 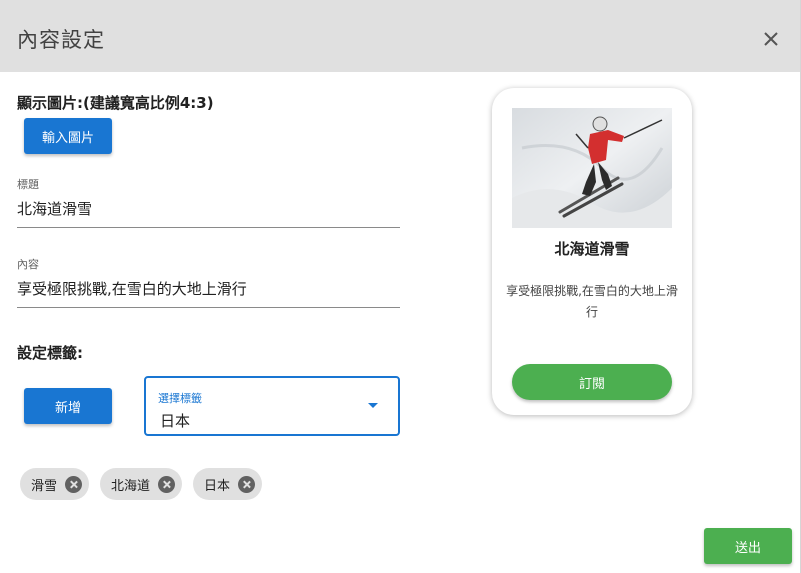 What do you see at coordinates (28, 184) in the screenshot?
I see `title-field-label: 標題` at bounding box center [28, 184].